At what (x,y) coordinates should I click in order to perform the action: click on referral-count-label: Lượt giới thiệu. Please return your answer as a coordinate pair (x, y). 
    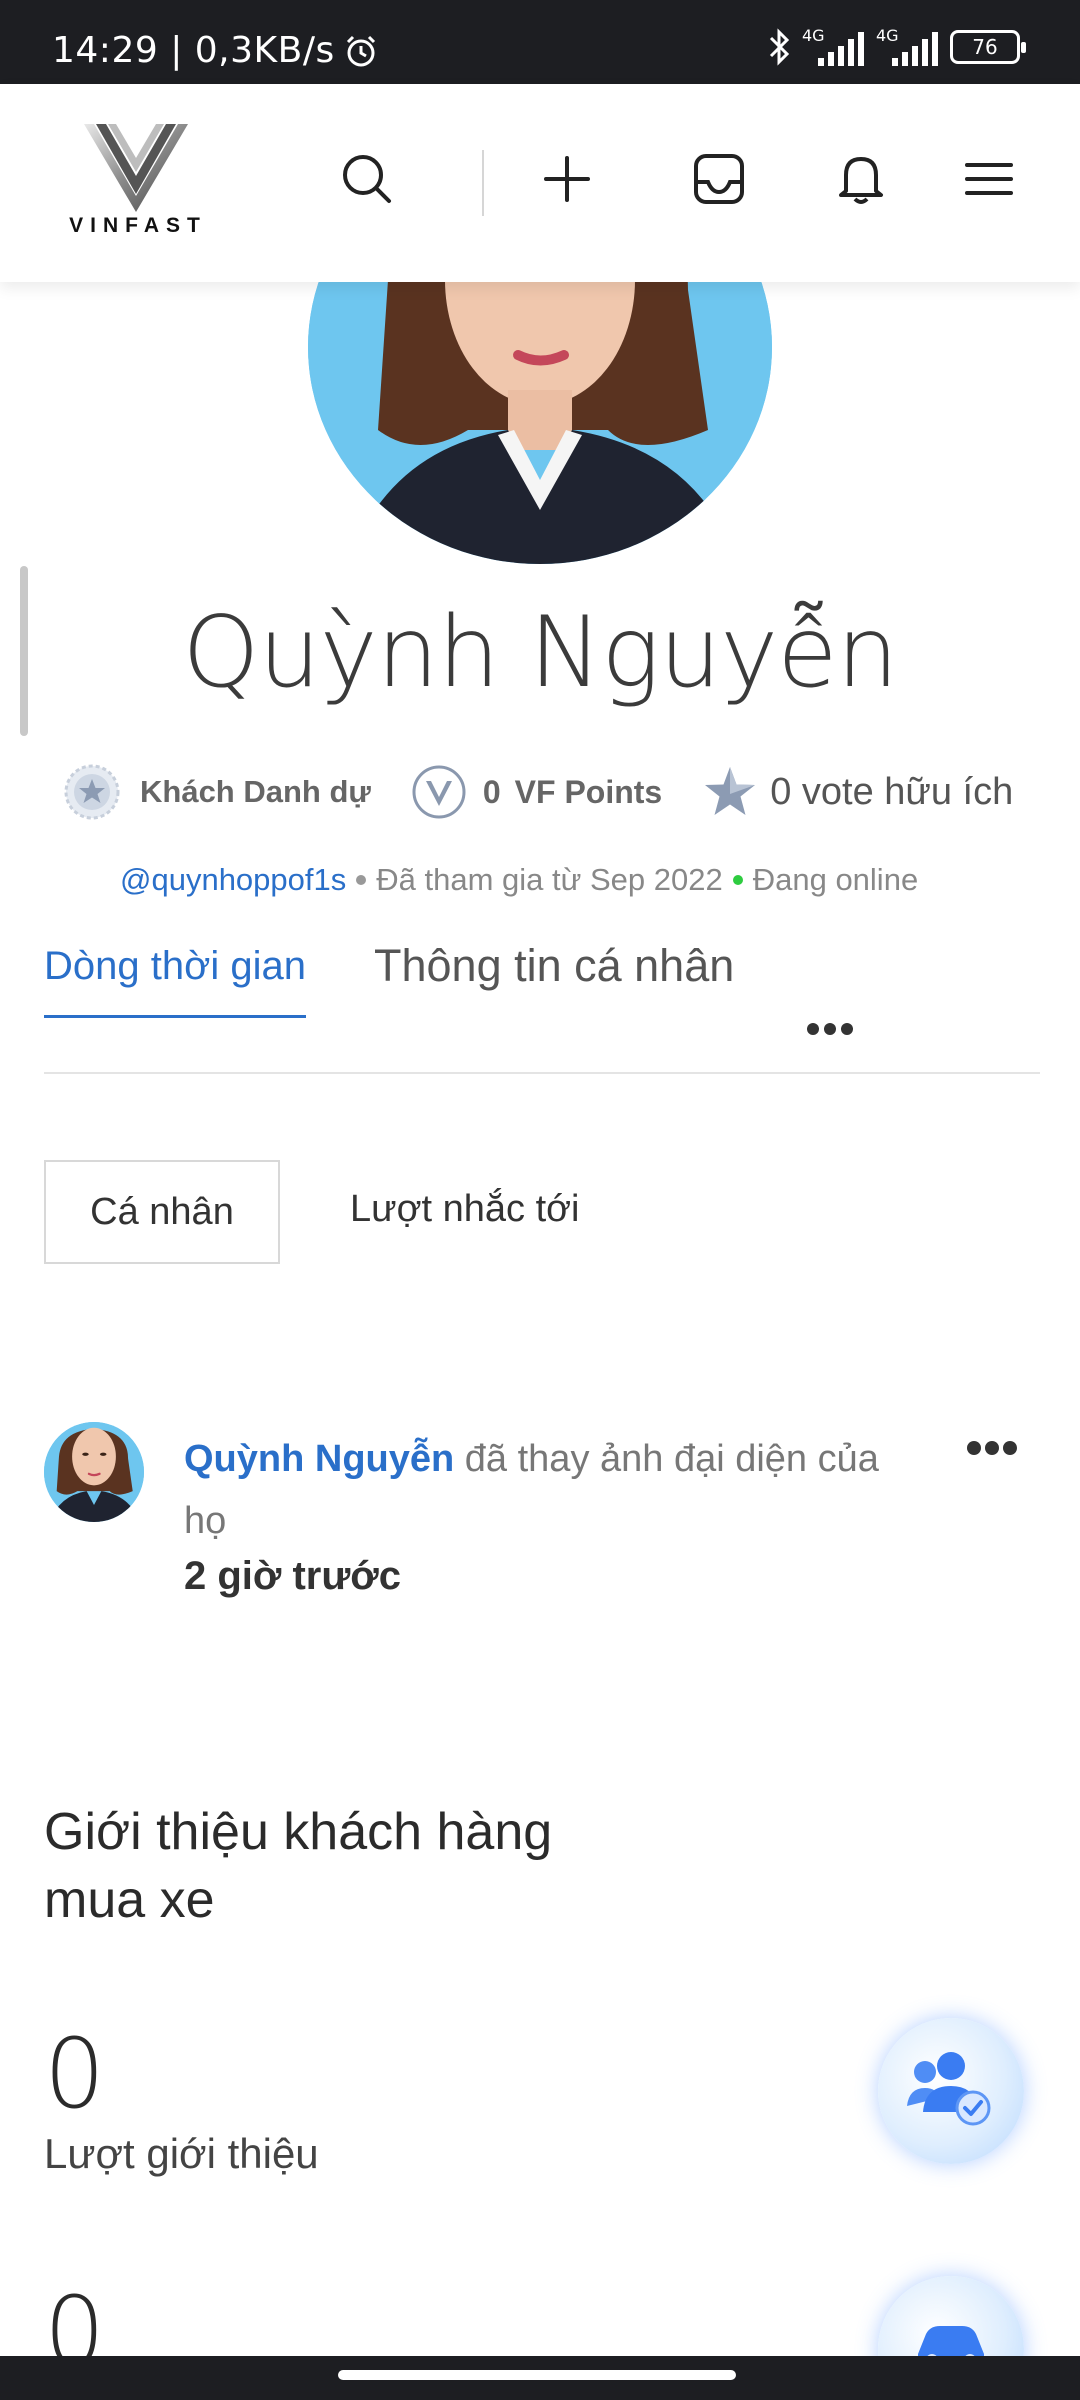
    Looking at the image, I should click on (181, 2153).